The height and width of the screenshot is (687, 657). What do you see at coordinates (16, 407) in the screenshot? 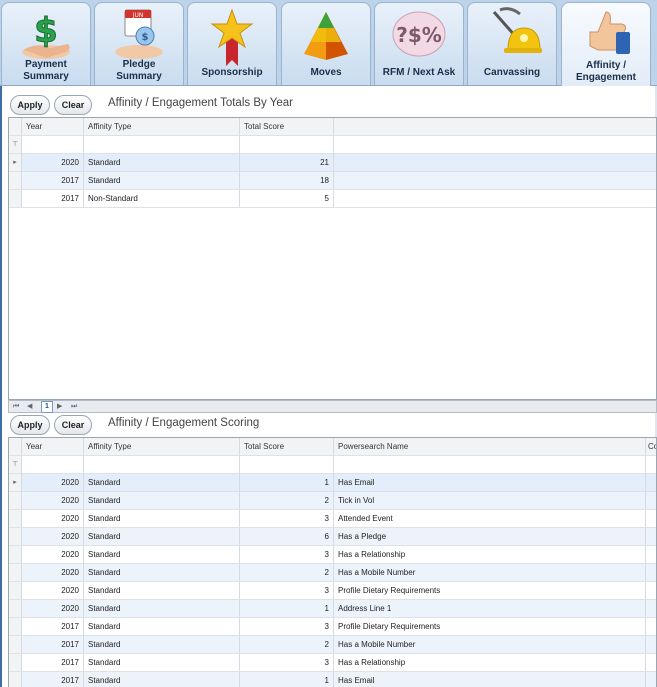
I see `first-page-icon: ⏮` at bounding box center [16, 407].